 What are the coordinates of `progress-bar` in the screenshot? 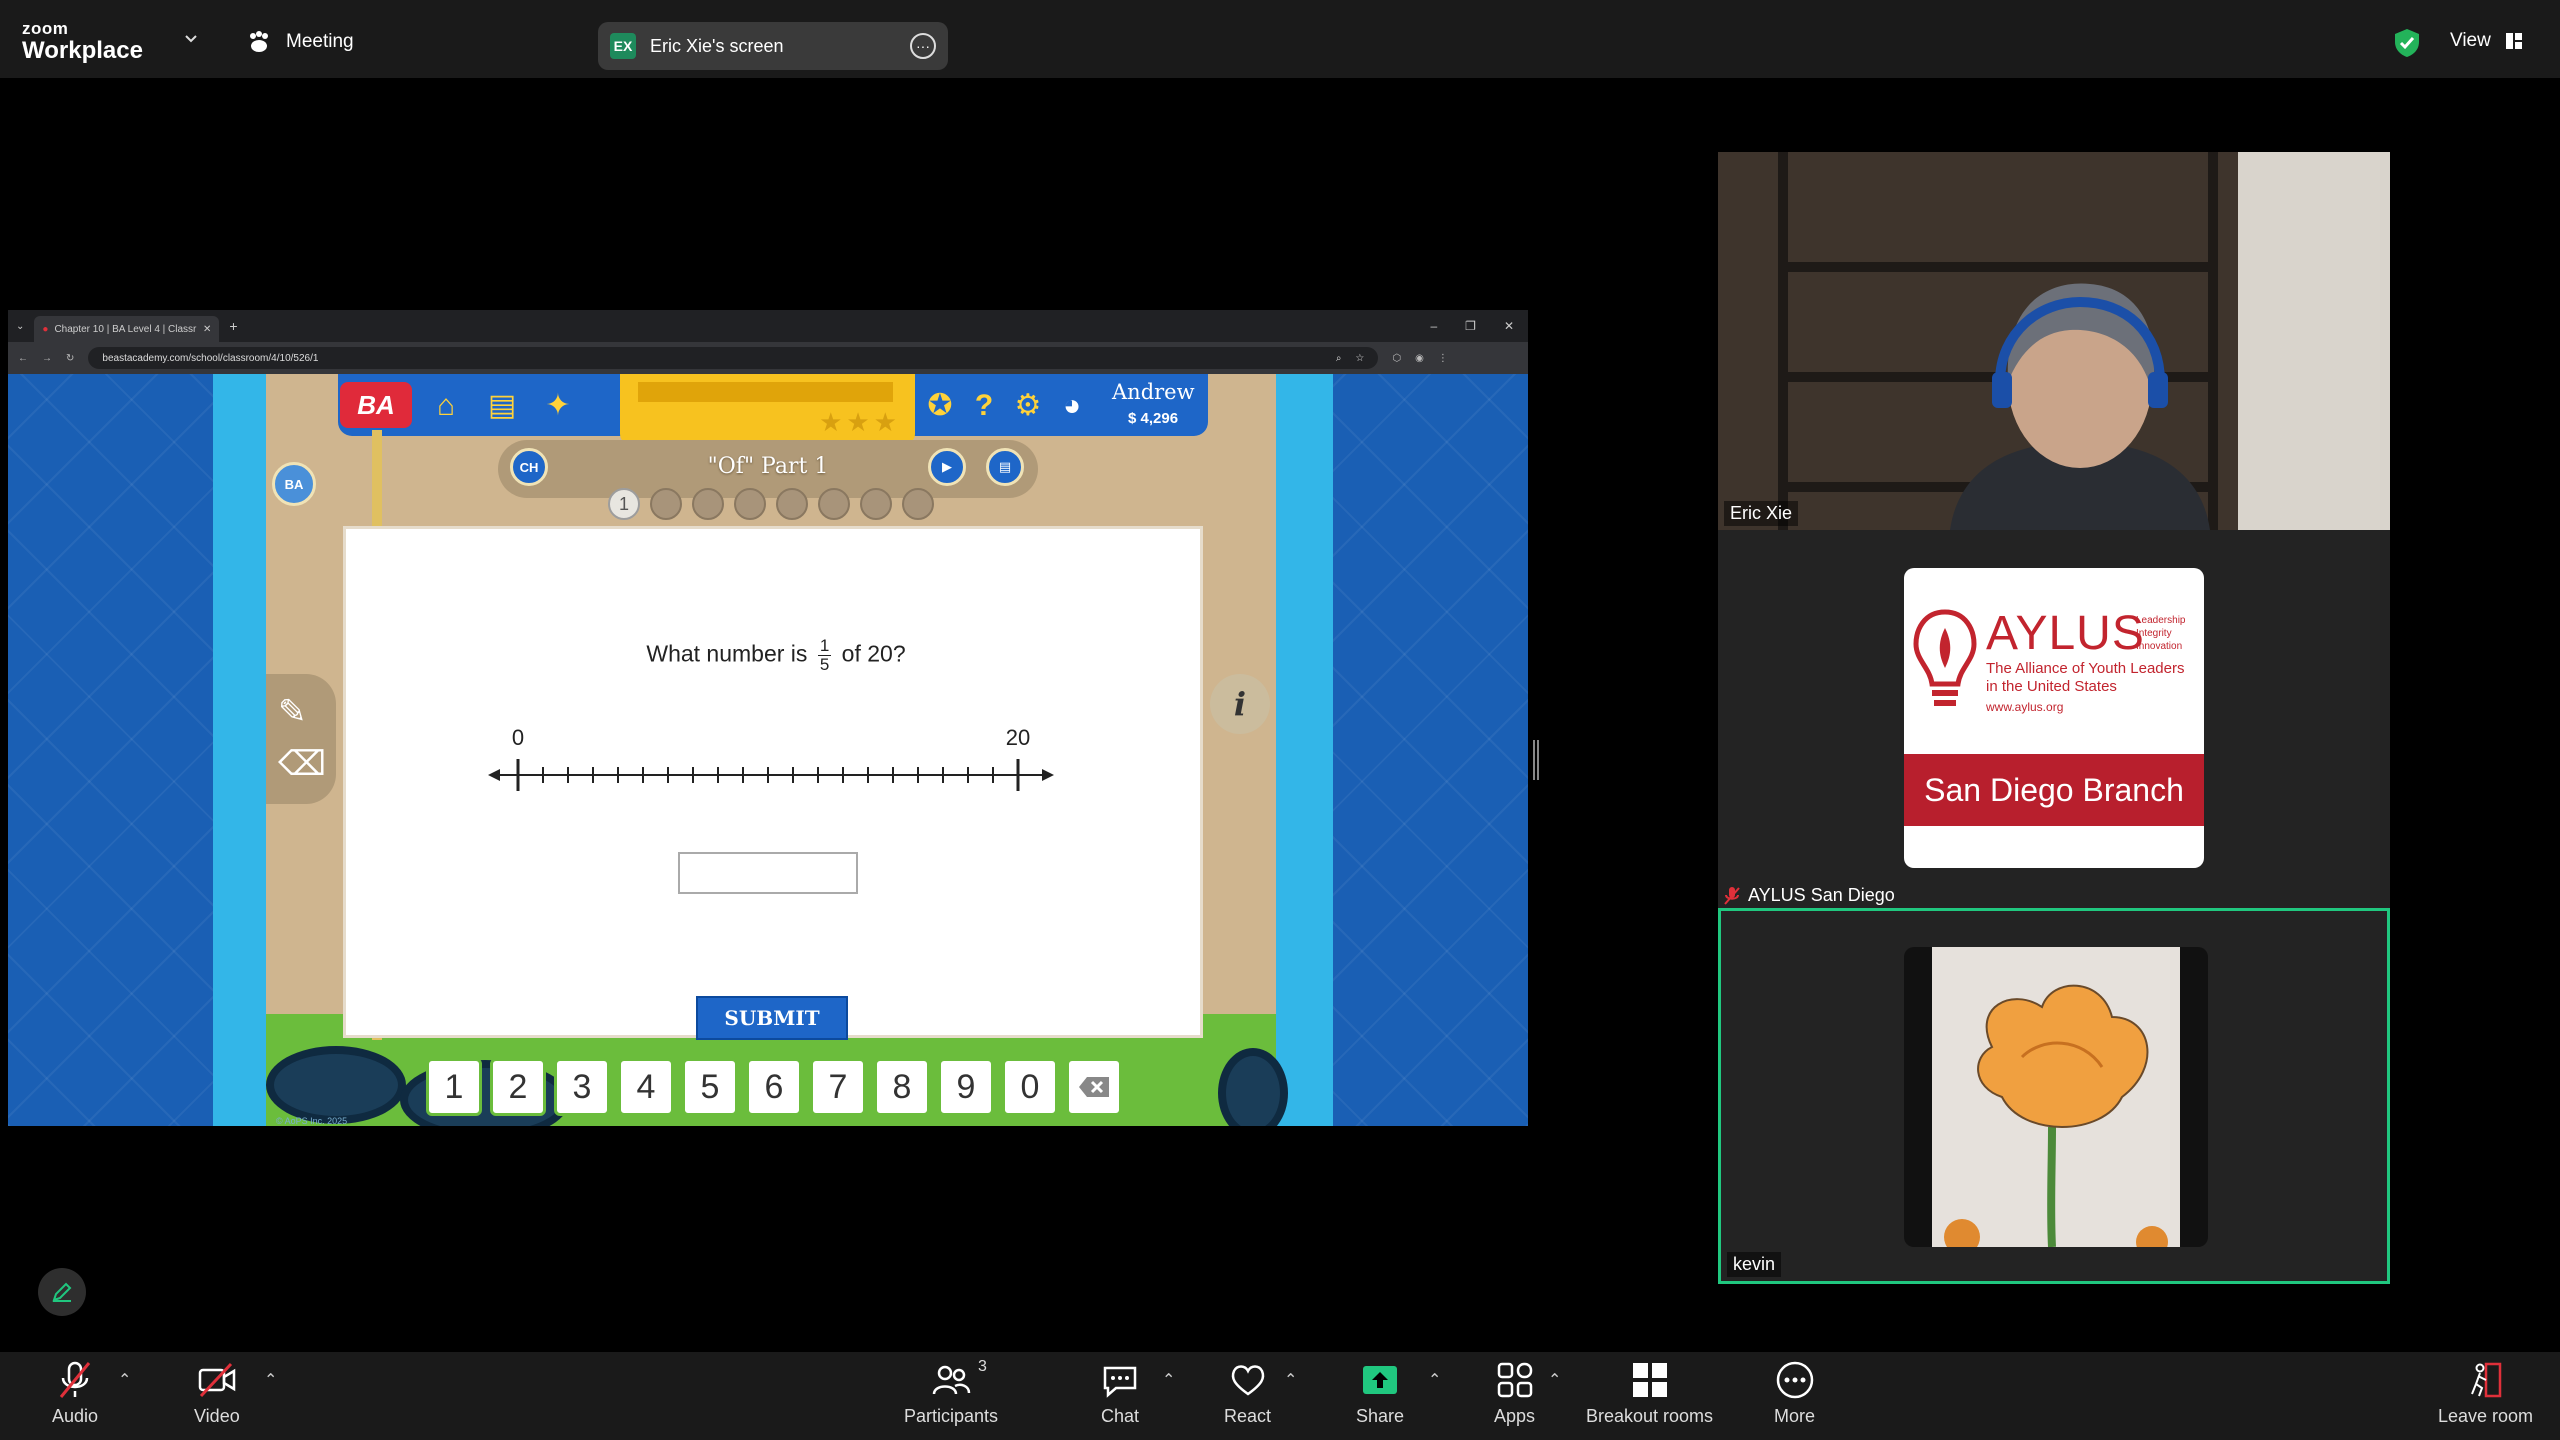 It's located at (765, 392).